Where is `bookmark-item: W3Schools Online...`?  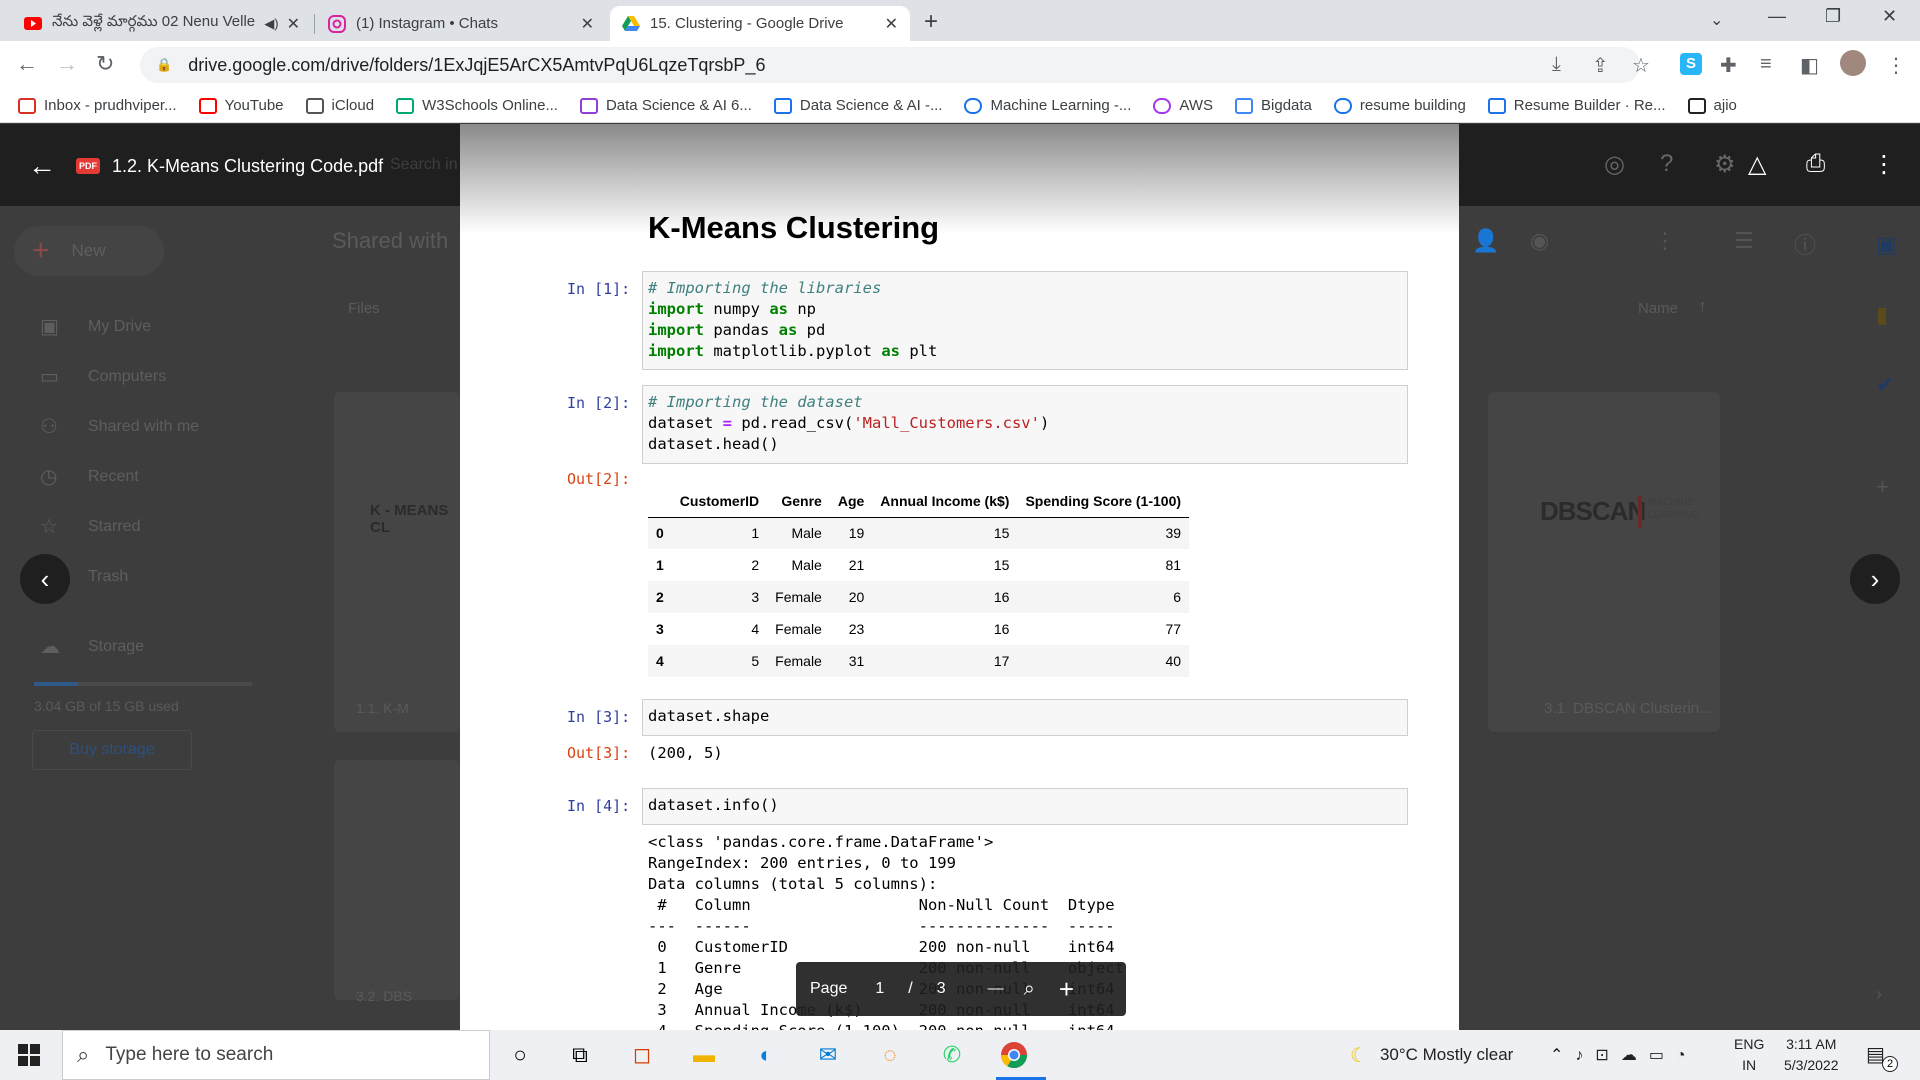 bookmark-item: W3Schools Online... is located at coordinates (477, 105).